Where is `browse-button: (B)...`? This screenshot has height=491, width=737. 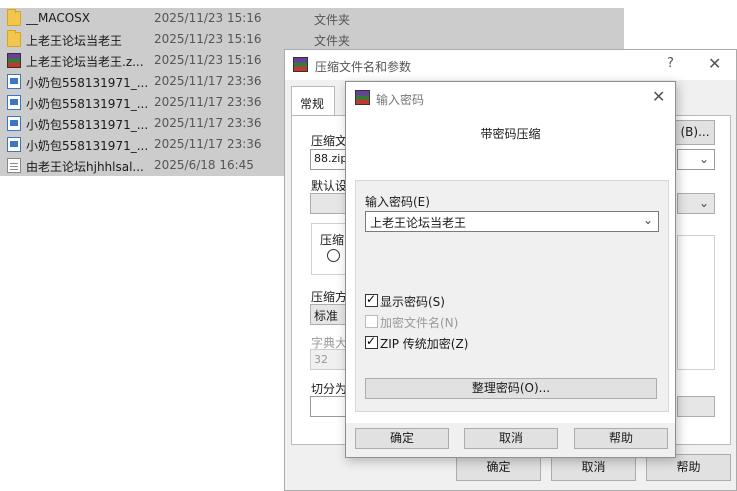 browse-button: (B)... is located at coordinates (695, 132).